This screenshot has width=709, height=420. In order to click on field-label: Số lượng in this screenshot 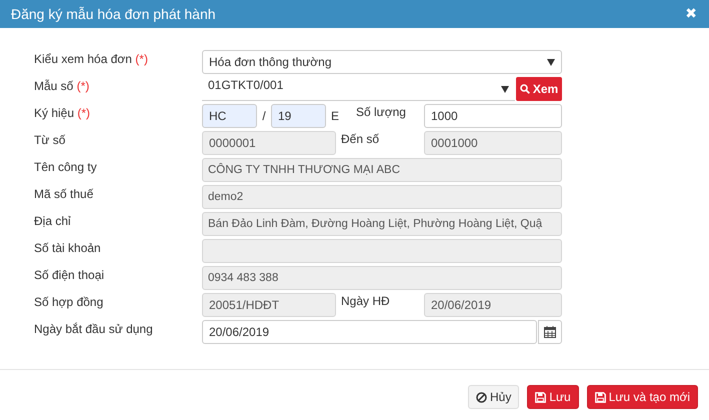, I will do `click(381, 112)`.